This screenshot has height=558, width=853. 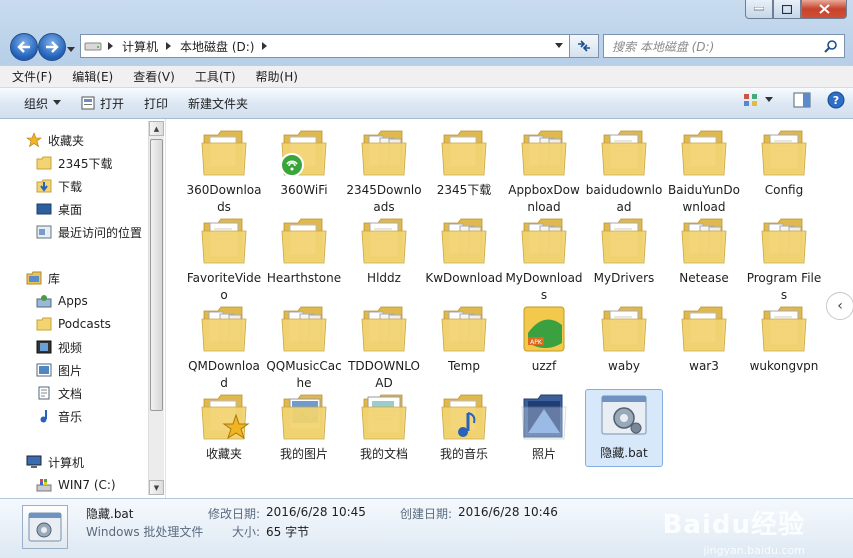 I want to click on open-button: 打开, so click(x=102, y=103).